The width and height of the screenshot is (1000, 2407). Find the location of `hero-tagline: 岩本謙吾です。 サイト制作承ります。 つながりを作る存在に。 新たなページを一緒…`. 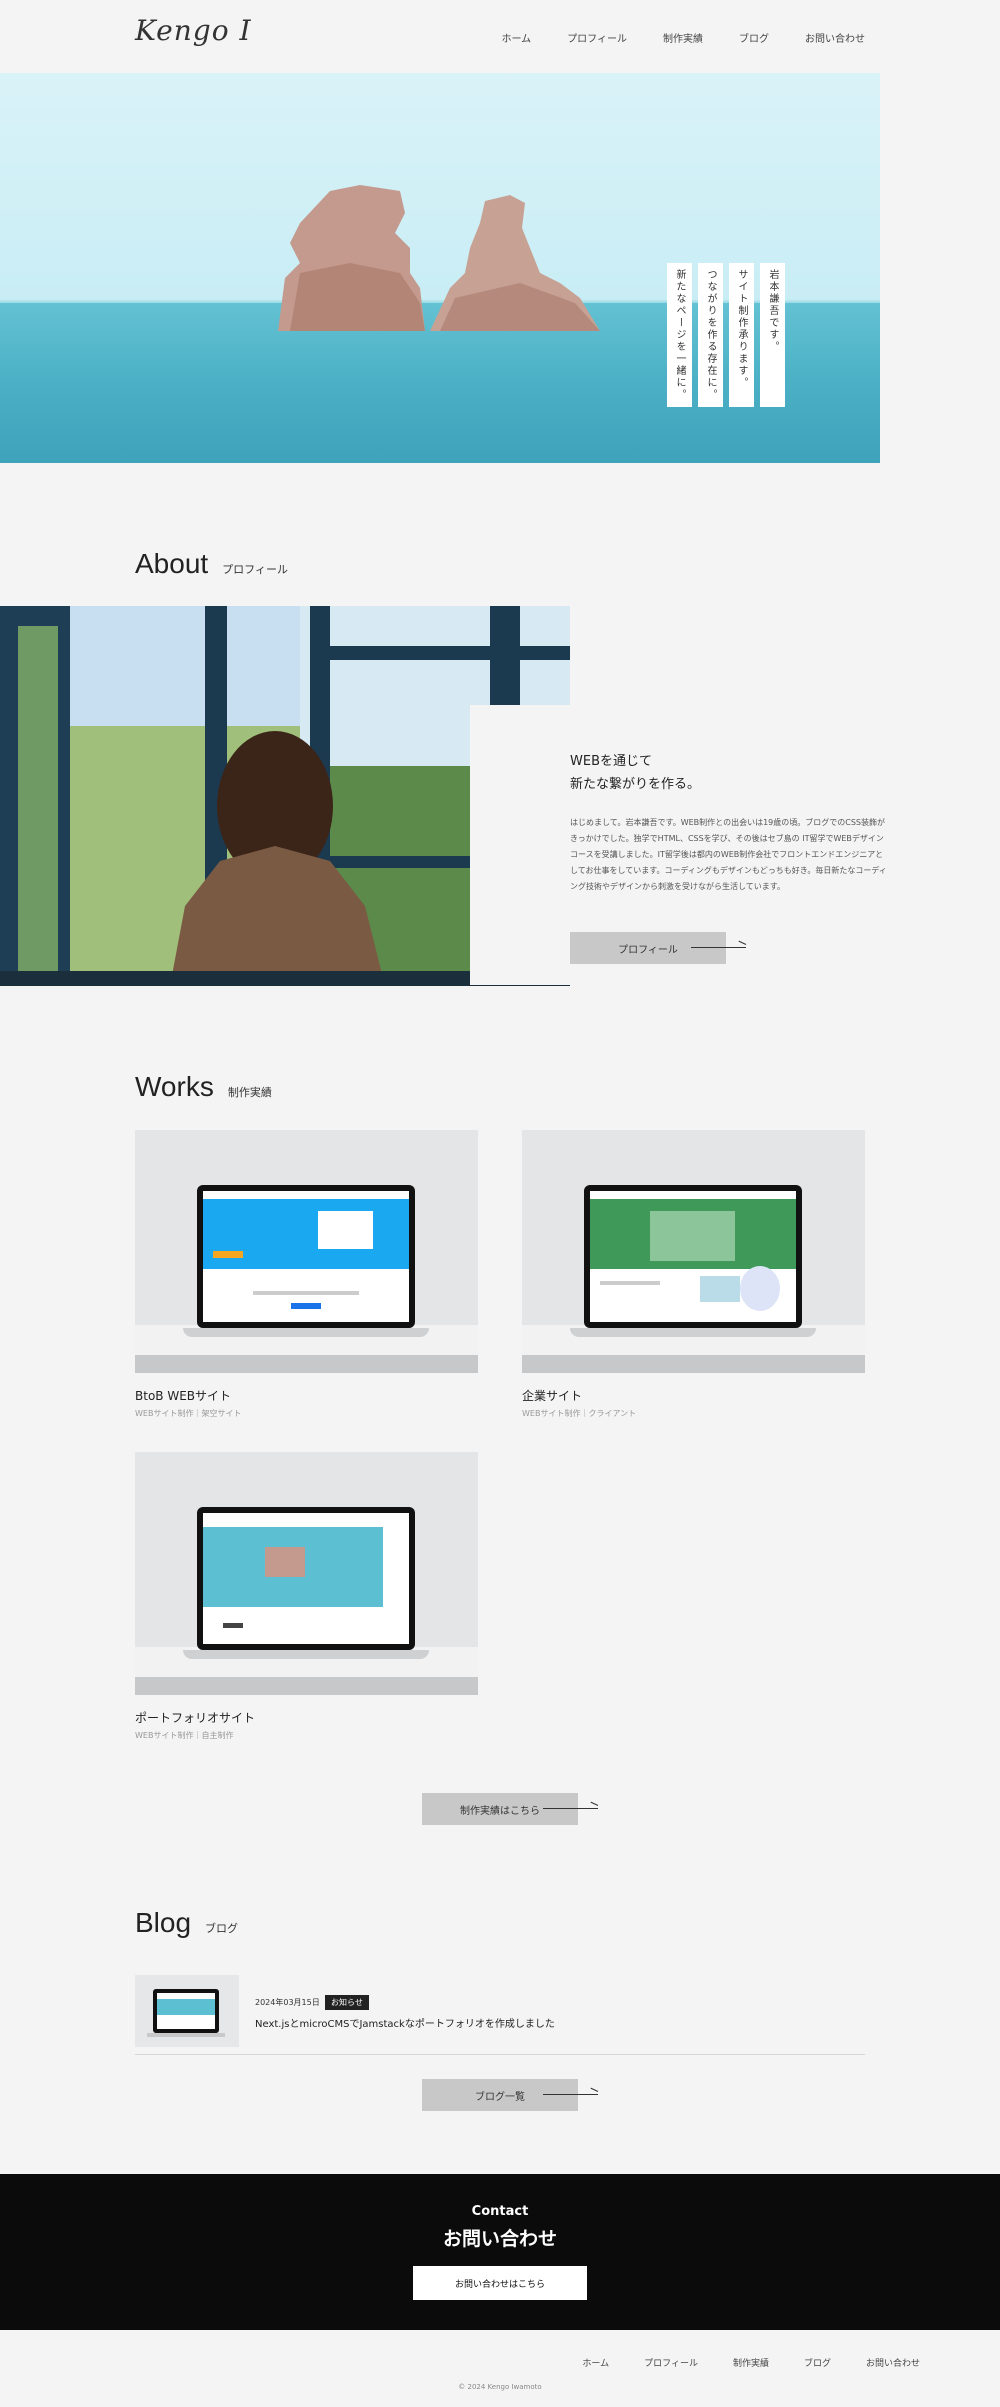

hero-tagline: 岩本謙吾です。 サイト制作承ります。 つながりを作る存在に。 新たなページを一緒… is located at coordinates (726, 335).